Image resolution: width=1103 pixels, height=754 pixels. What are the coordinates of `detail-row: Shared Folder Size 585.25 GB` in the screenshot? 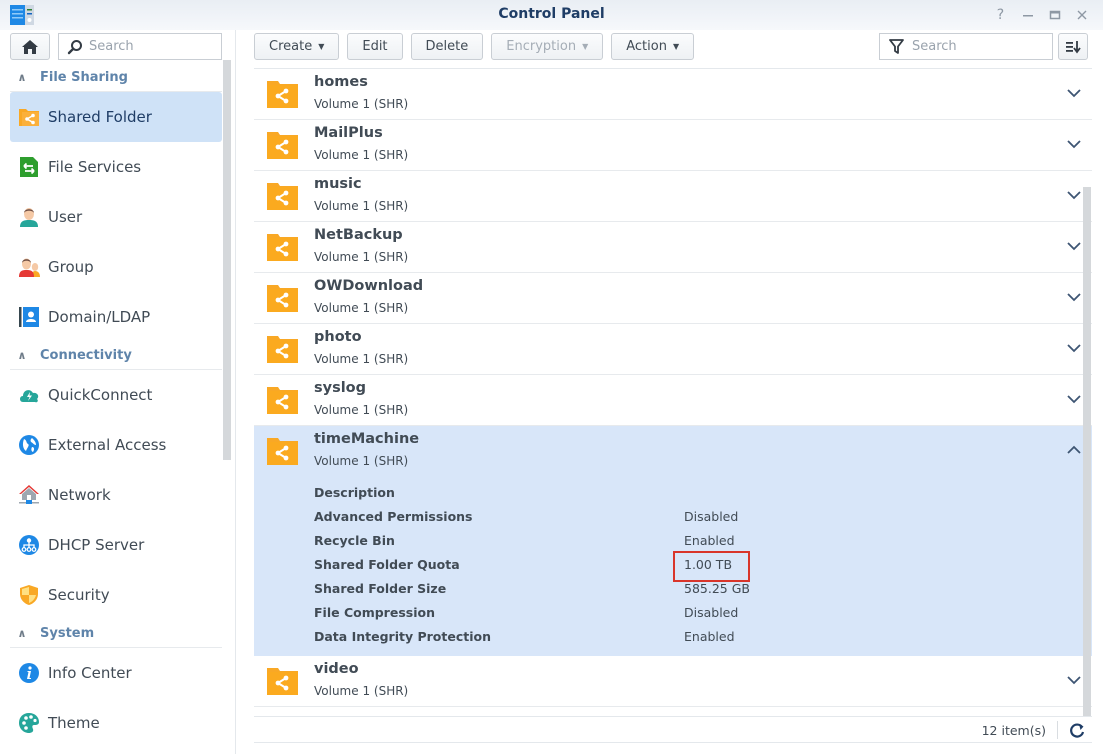 It's located at (694, 588).